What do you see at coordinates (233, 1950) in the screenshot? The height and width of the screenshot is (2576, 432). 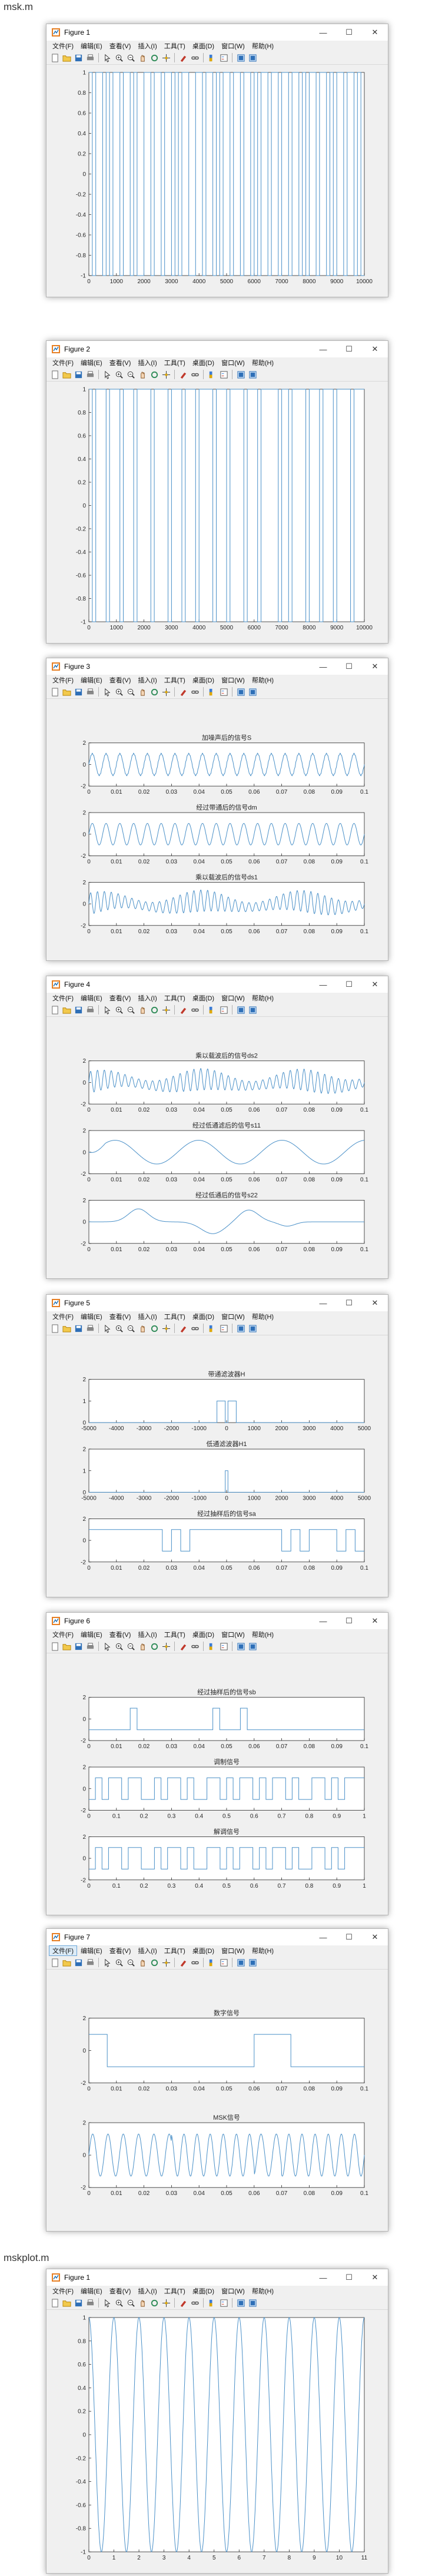 I see `menu-item: 窗口(W)` at bounding box center [233, 1950].